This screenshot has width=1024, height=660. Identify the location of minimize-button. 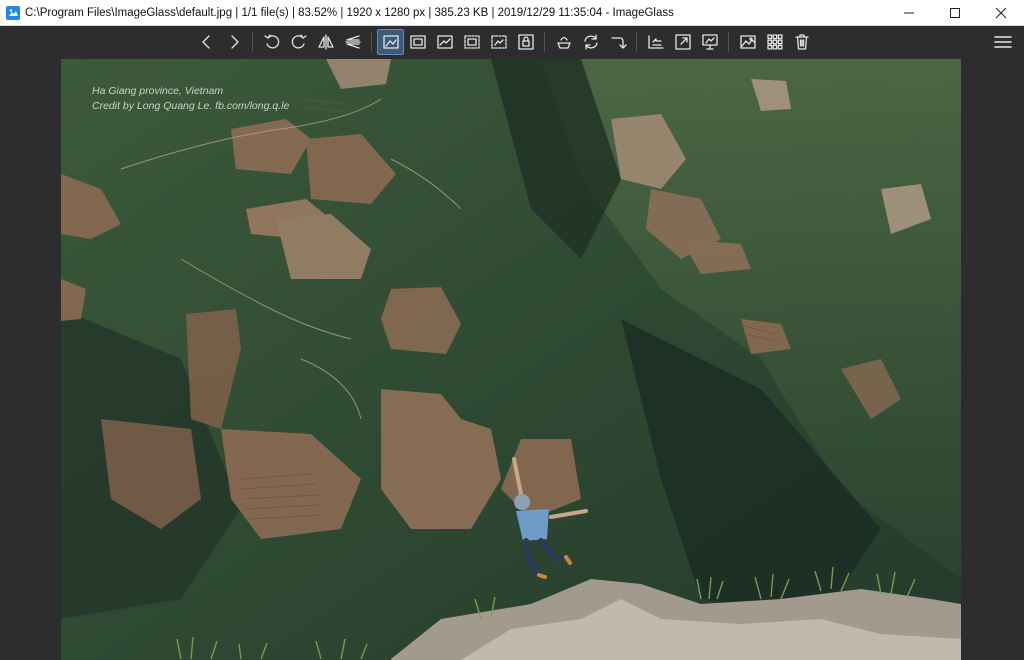
(909, 13).